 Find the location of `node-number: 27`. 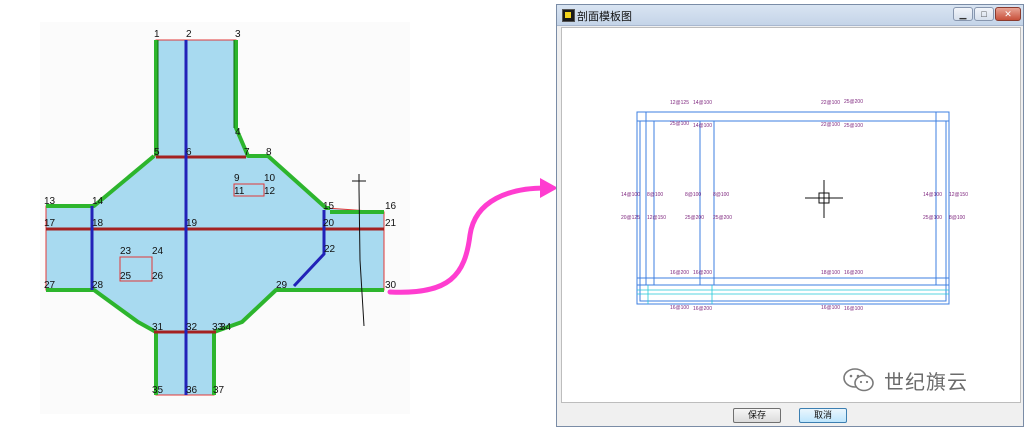

node-number: 27 is located at coordinates (50, 285).